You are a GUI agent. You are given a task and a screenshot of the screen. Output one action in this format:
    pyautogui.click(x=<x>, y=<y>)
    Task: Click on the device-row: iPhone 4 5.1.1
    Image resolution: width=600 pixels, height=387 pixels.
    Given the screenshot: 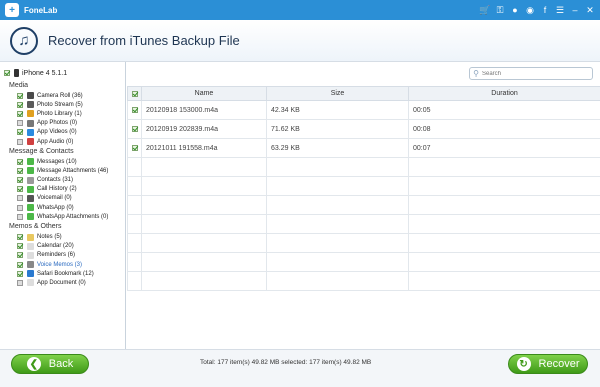 What is the action you would take?
    pyautogui.click(x=62, y=73)
    